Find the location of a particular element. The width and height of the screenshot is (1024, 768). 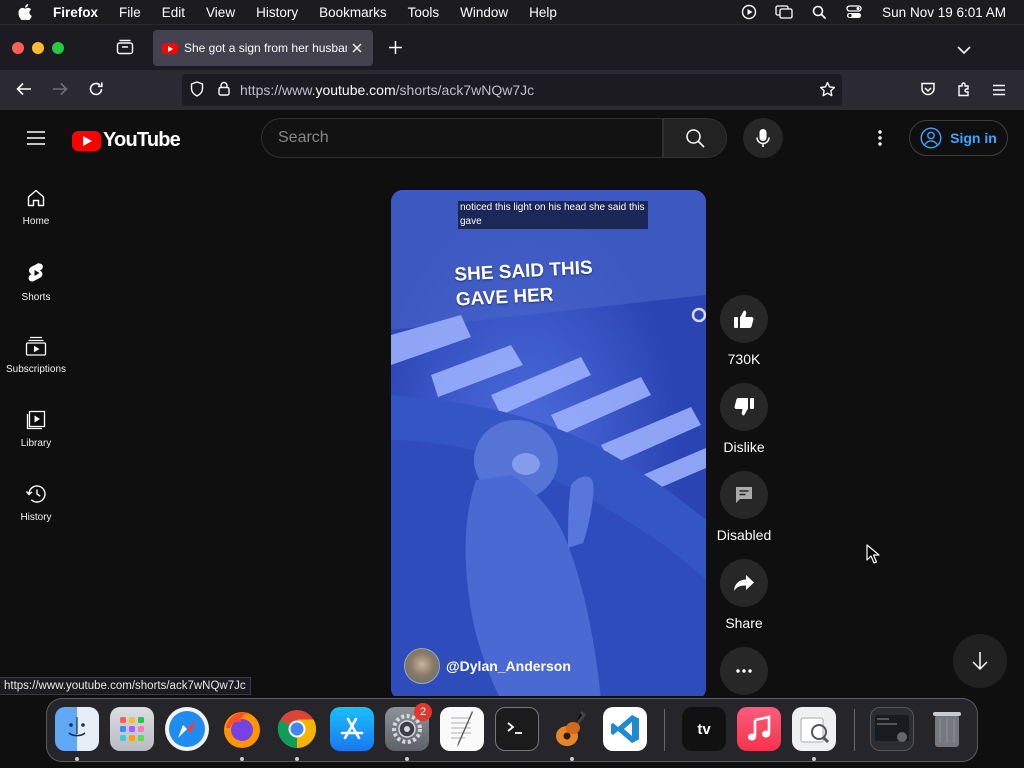

comments-label: Disabled is located at coordinates (744, 535).